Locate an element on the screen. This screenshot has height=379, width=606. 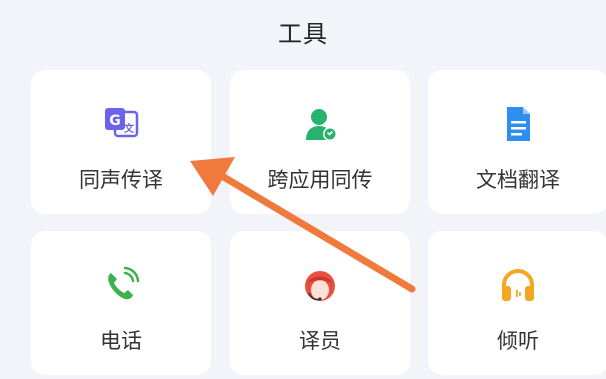
tool-label-simultaneous-interpretation: 同声传译 is located at coordinates (121, 180).